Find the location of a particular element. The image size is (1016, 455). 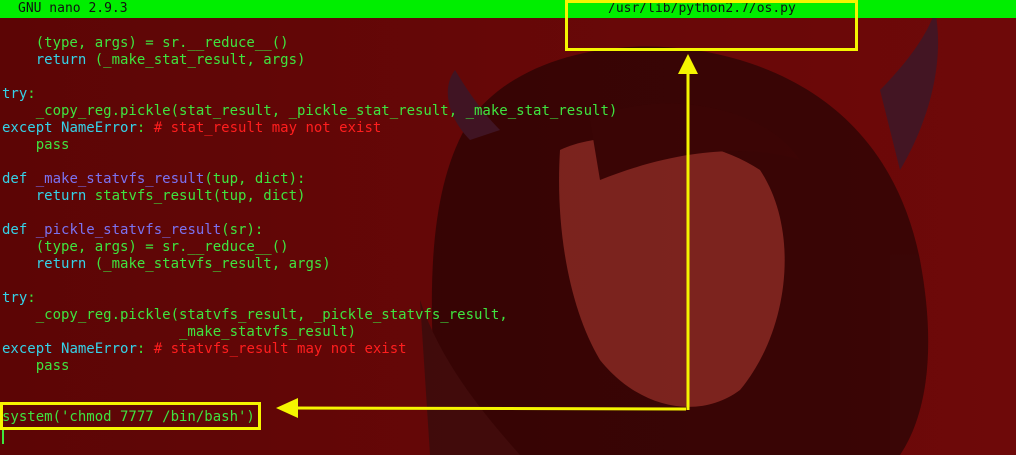

arrow-left-head is located at coordinates (287, 408).